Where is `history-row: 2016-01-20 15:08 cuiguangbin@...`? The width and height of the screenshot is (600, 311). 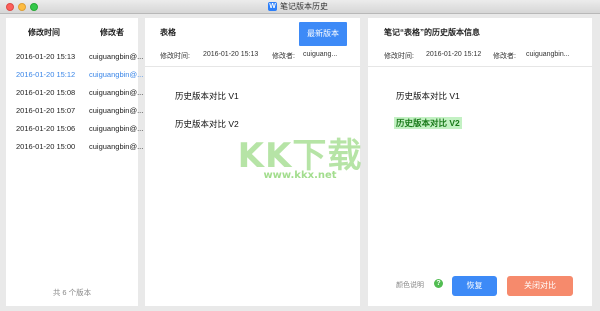 history-row: 2016-01-20 15:08 cuiguangbin@... is located at coordinates (74, 93).